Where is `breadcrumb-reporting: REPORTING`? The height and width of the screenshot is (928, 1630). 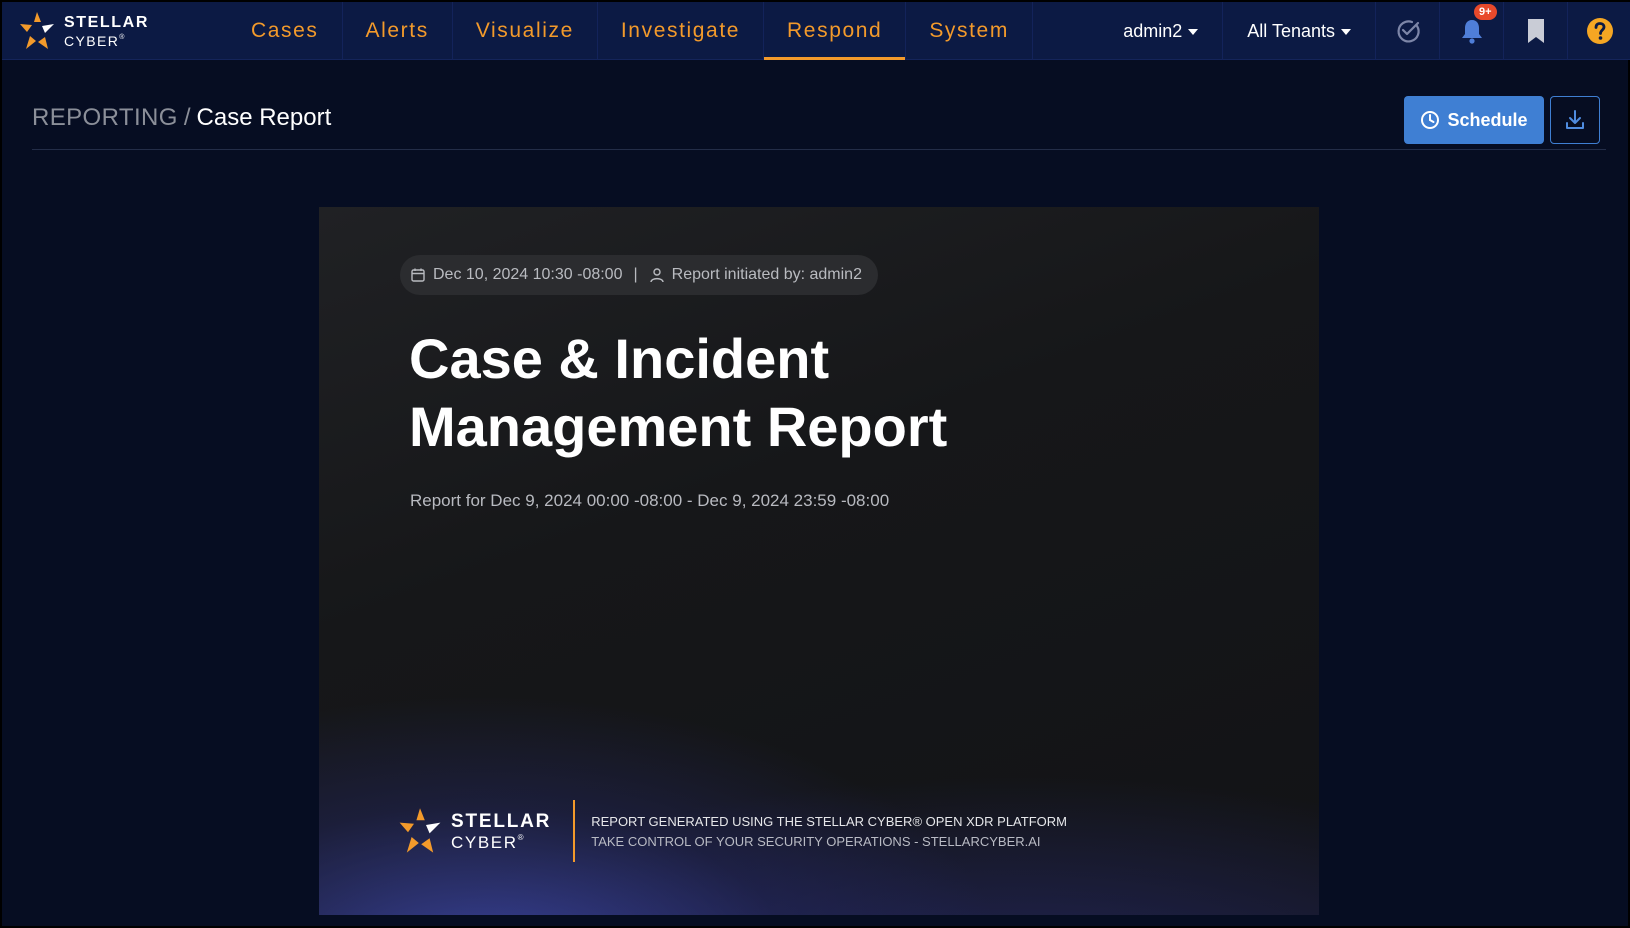 breadcrumb-reporting: REPORTING is located at coordinates (105, 117).